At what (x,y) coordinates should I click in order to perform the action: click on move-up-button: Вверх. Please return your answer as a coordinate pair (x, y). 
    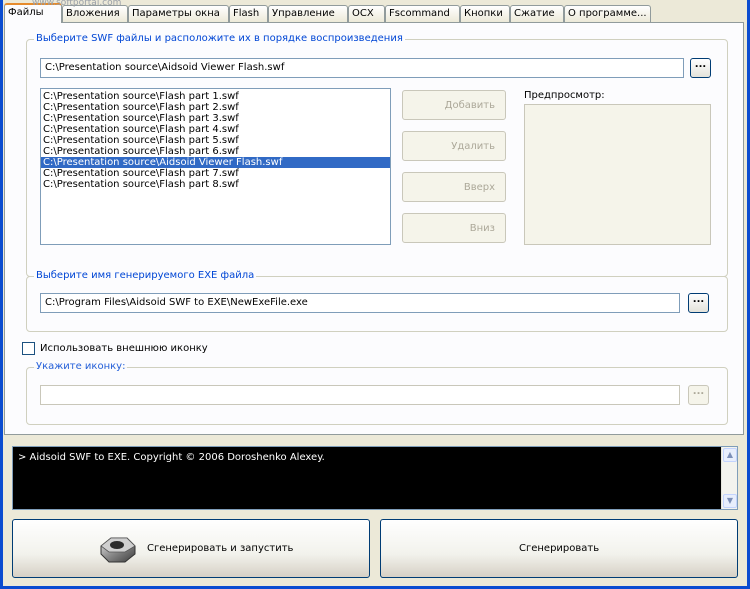
    Looking at the image, I should click on (454, 187).